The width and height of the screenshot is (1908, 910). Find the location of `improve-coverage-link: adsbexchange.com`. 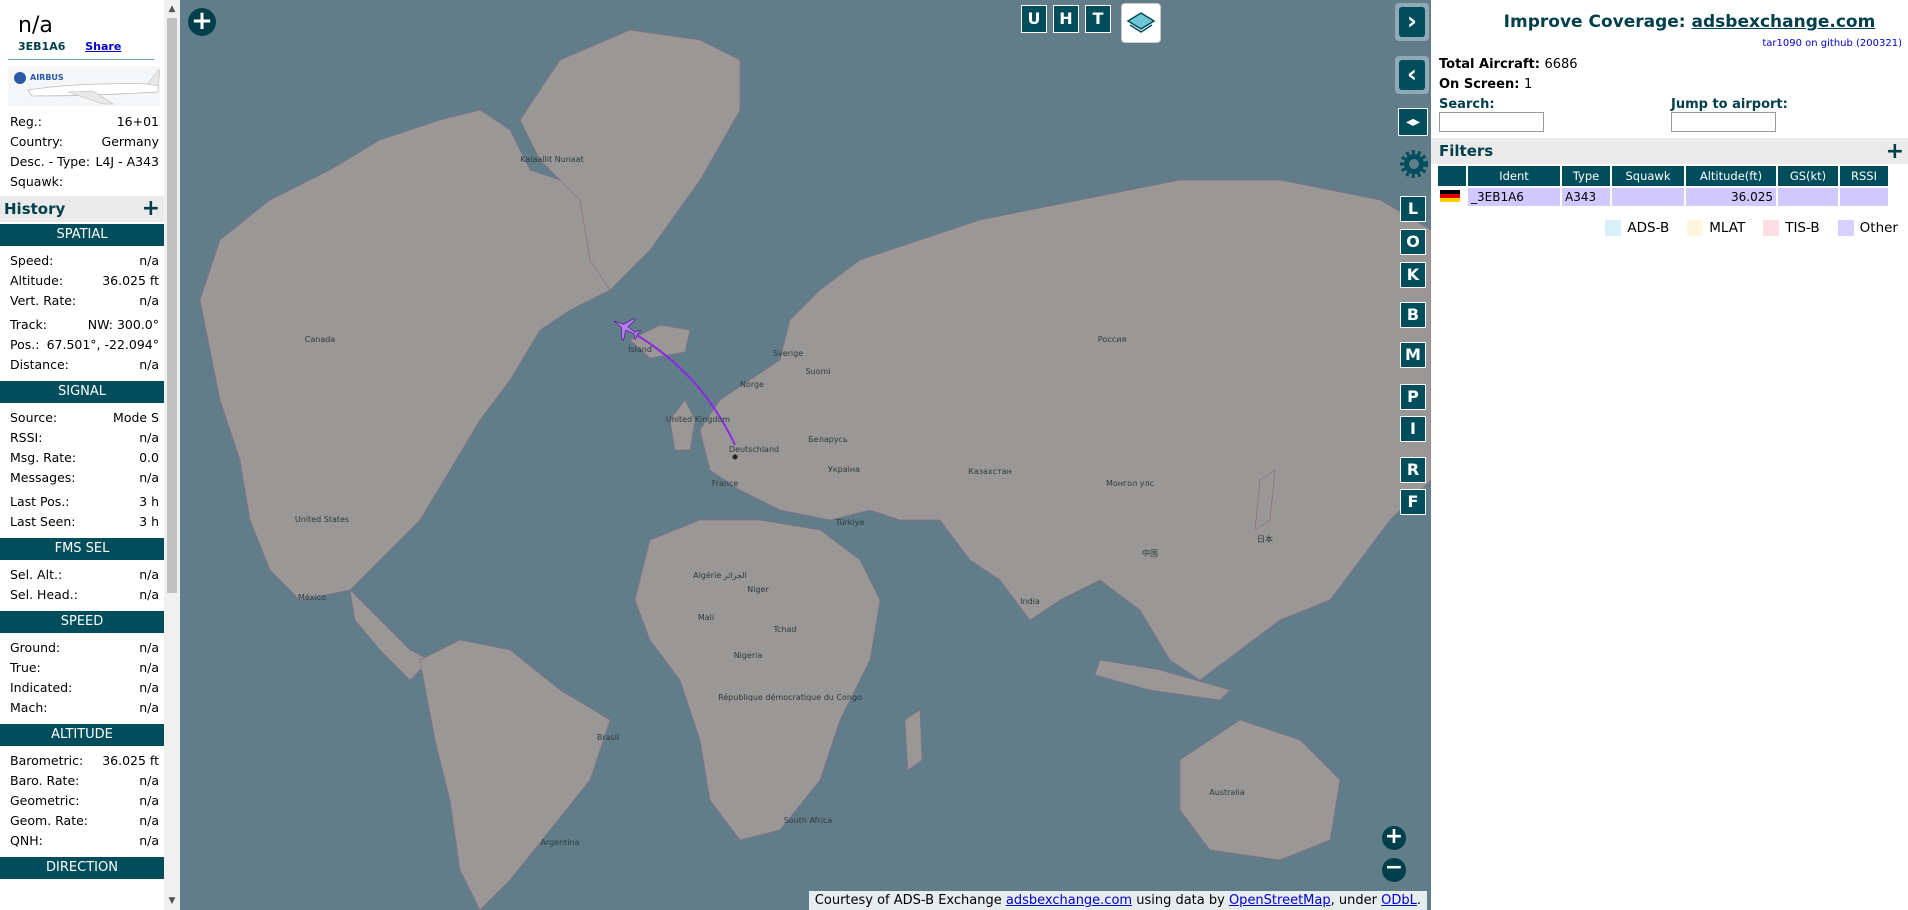

improve-coverage-link: adsbexchange.com is located at coordinates (1784, 22).